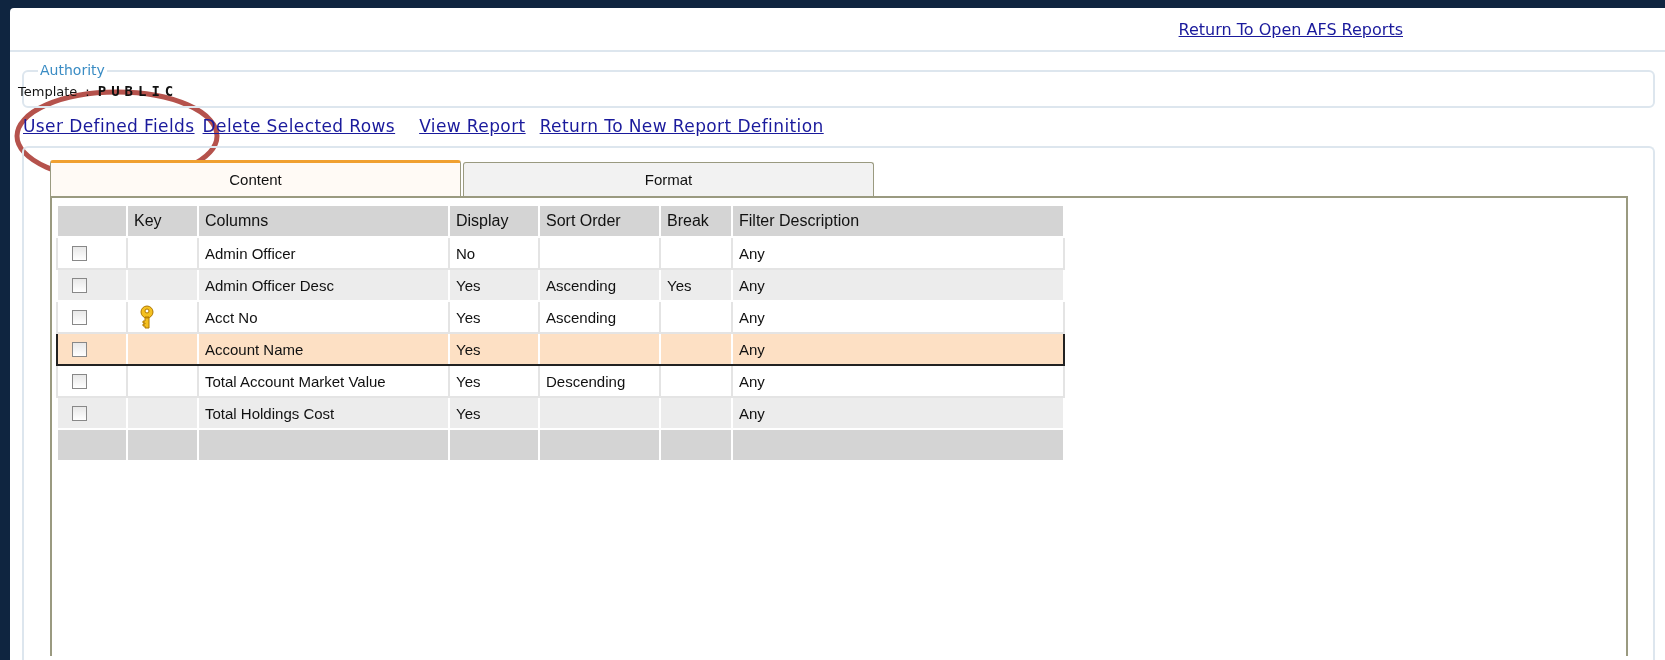 The width and height of the screenshot is (1665, 660). What do you see at coordinates (1290, 29) in the screenshot?
I see `return-link: Return To Open AFS Reports` at bounding box center [1290, 29].